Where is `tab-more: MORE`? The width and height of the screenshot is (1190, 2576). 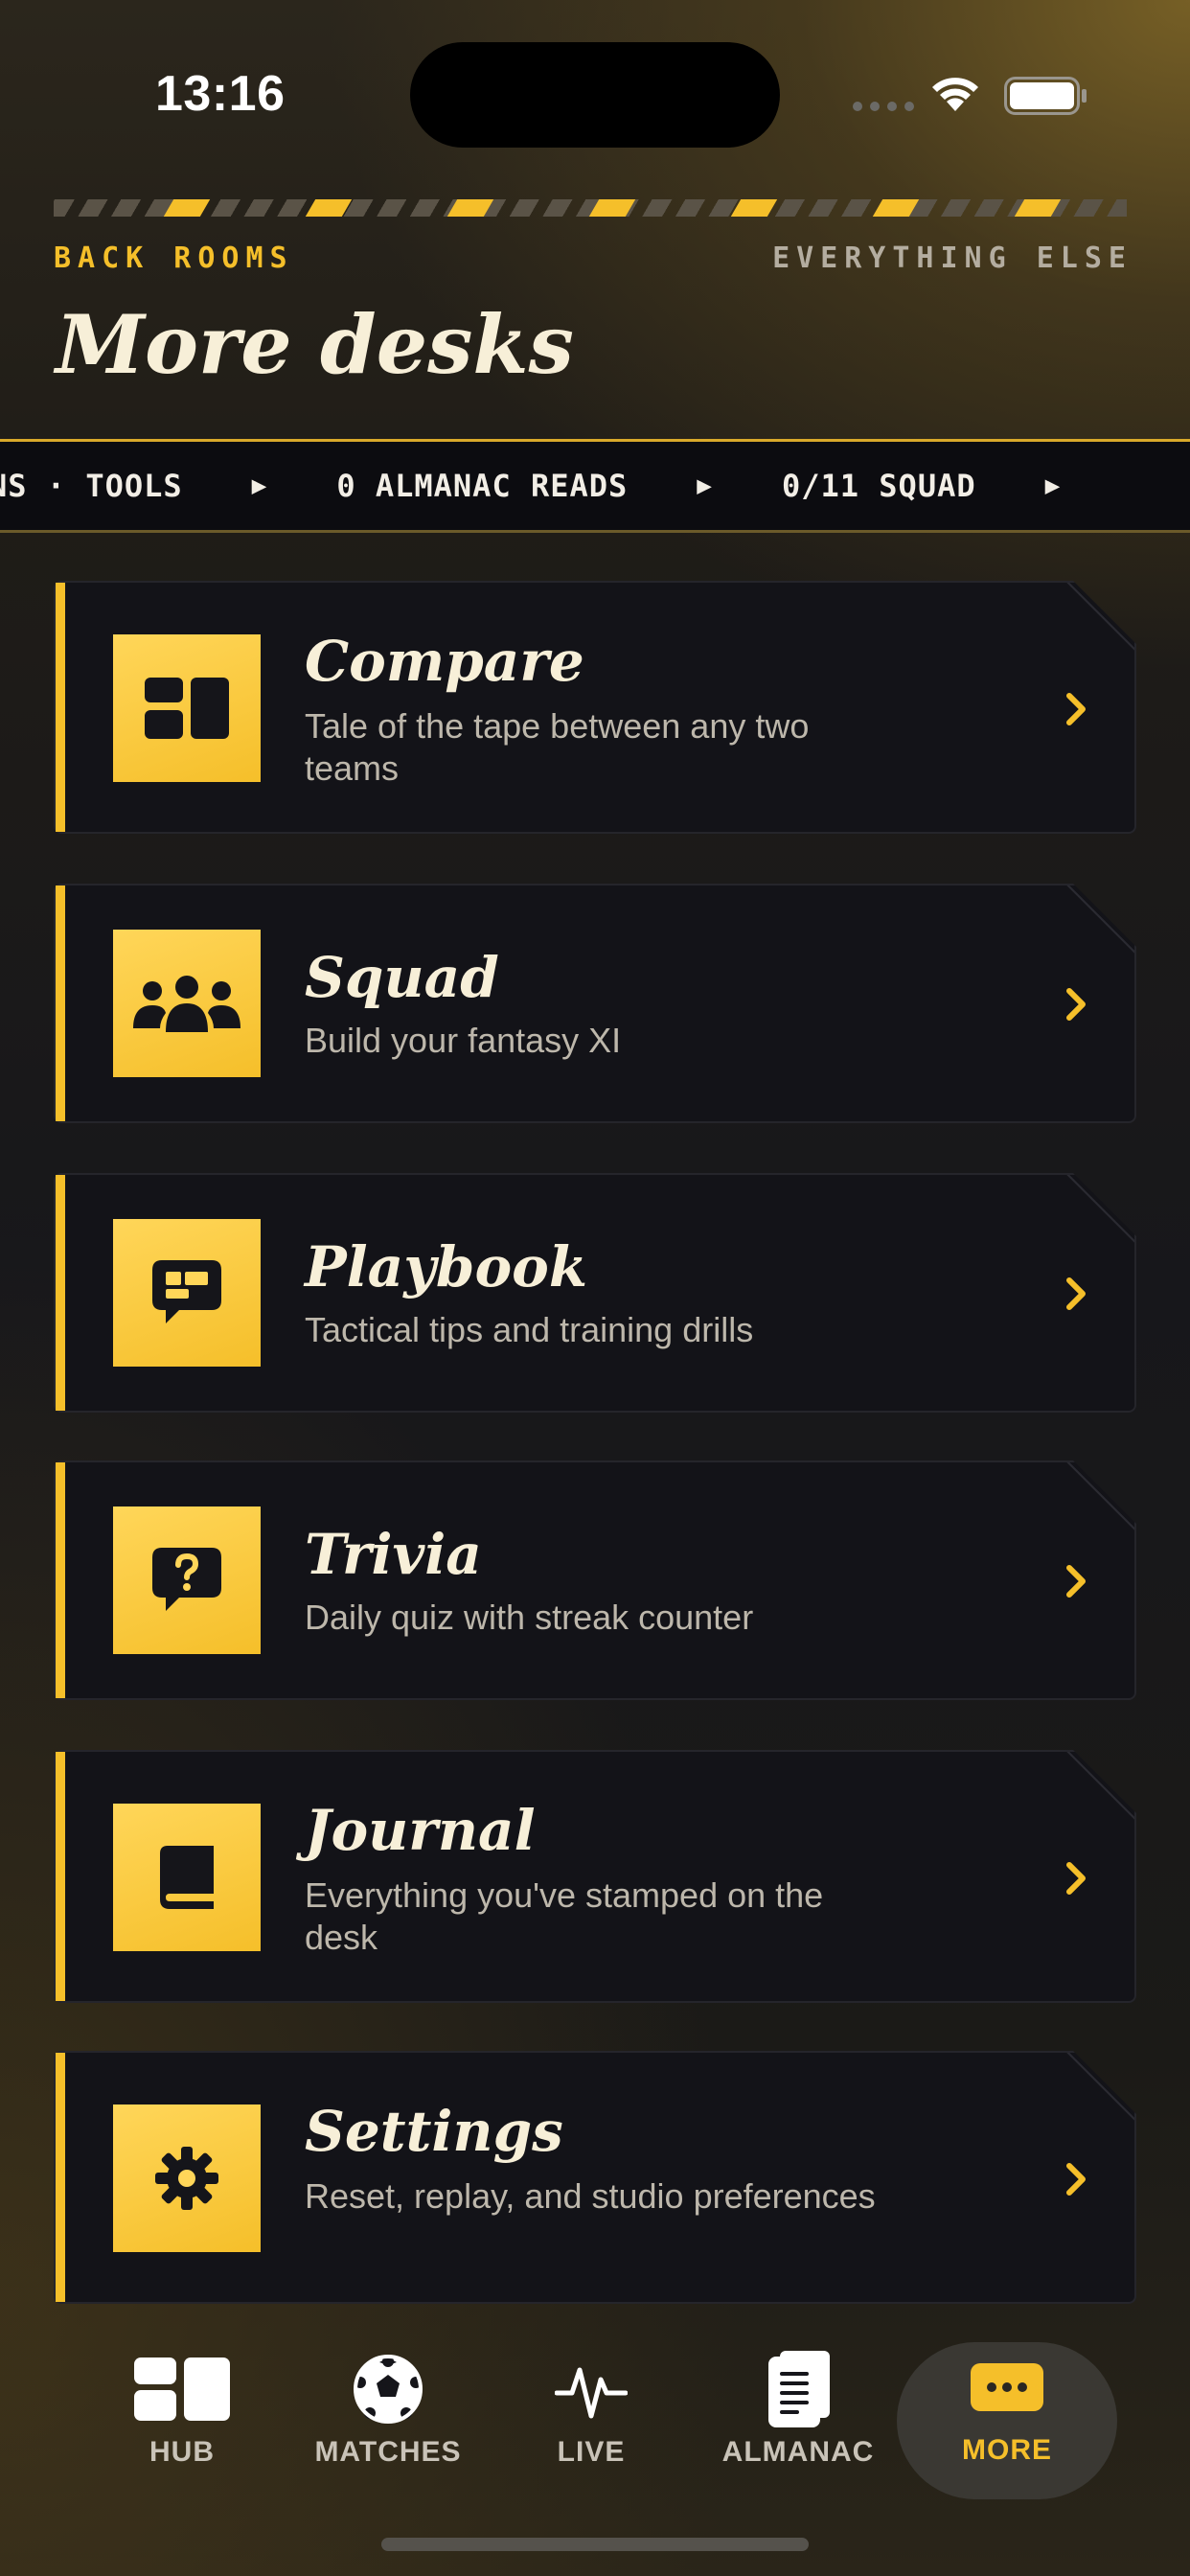
tab-more: MORE is located at coordinates (1007, 2420).